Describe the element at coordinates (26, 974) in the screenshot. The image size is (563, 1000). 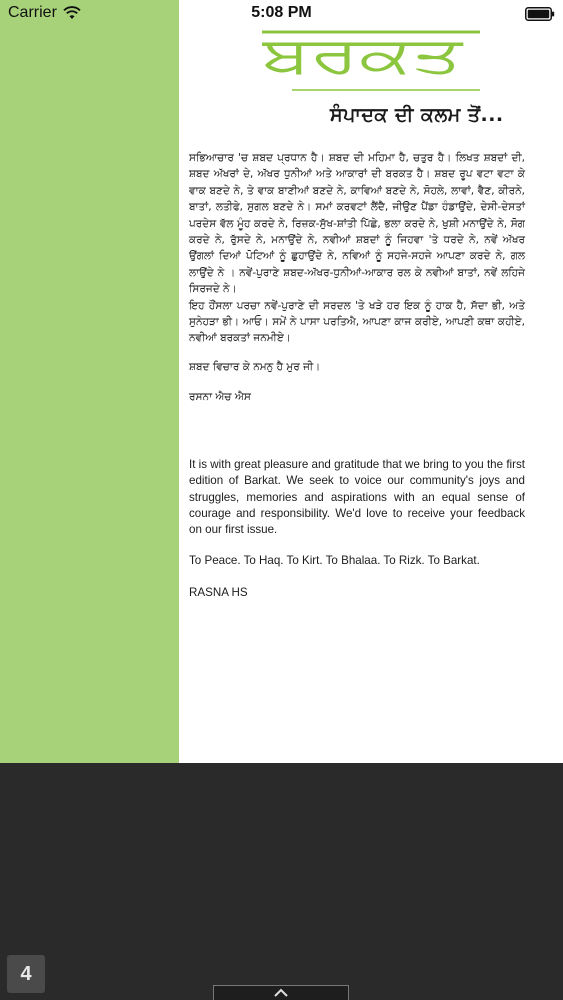
I see `page-number-badge: 4` at that location.